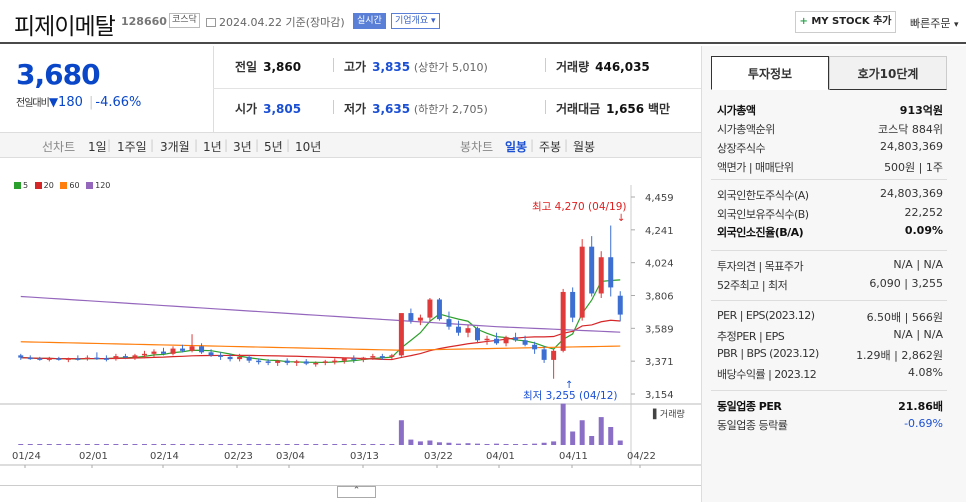 This screenshot has height=502, width=966. Describe the element at coordinates (829, 250) in the screenshot. I see `info-divider` at that location.